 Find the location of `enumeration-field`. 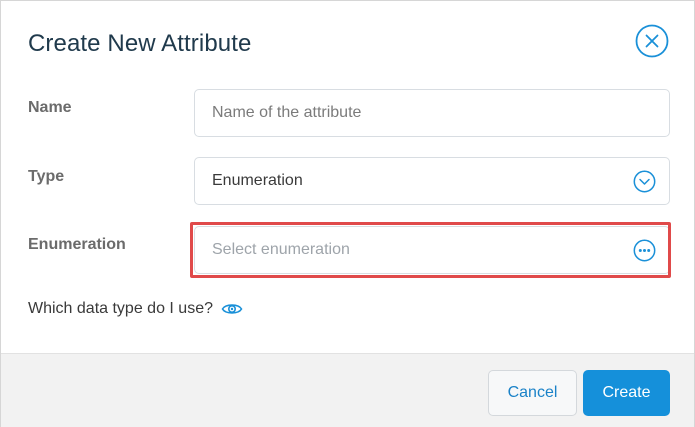

enumeration-field is located at coordinates (432, 250).